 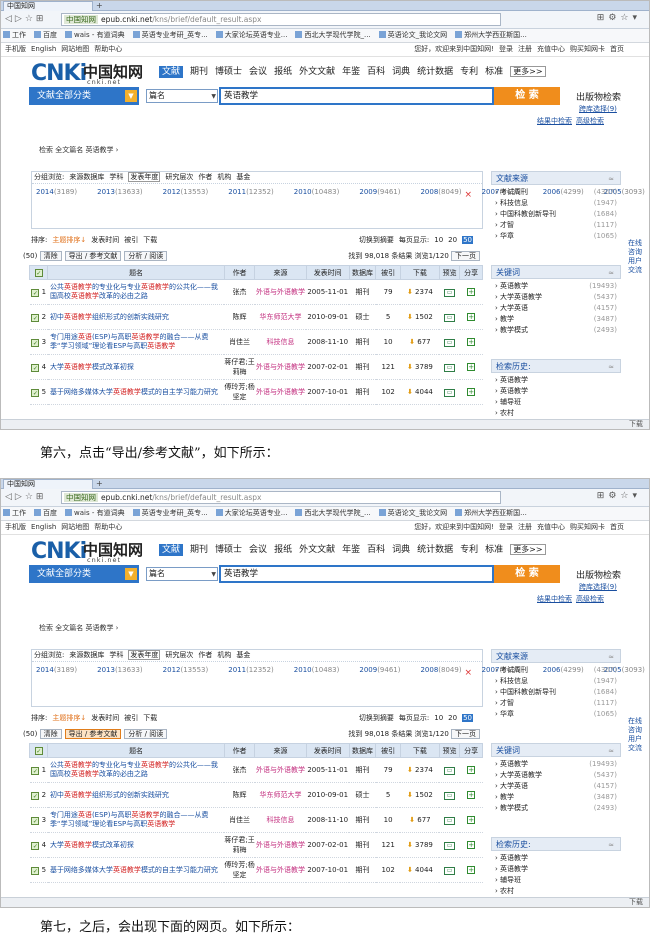 What do you see at coordinates (598, 587) in the screenshot?
I see `cross-db-select-link: 跨库选择(9)` at bounding box center [598, 587].